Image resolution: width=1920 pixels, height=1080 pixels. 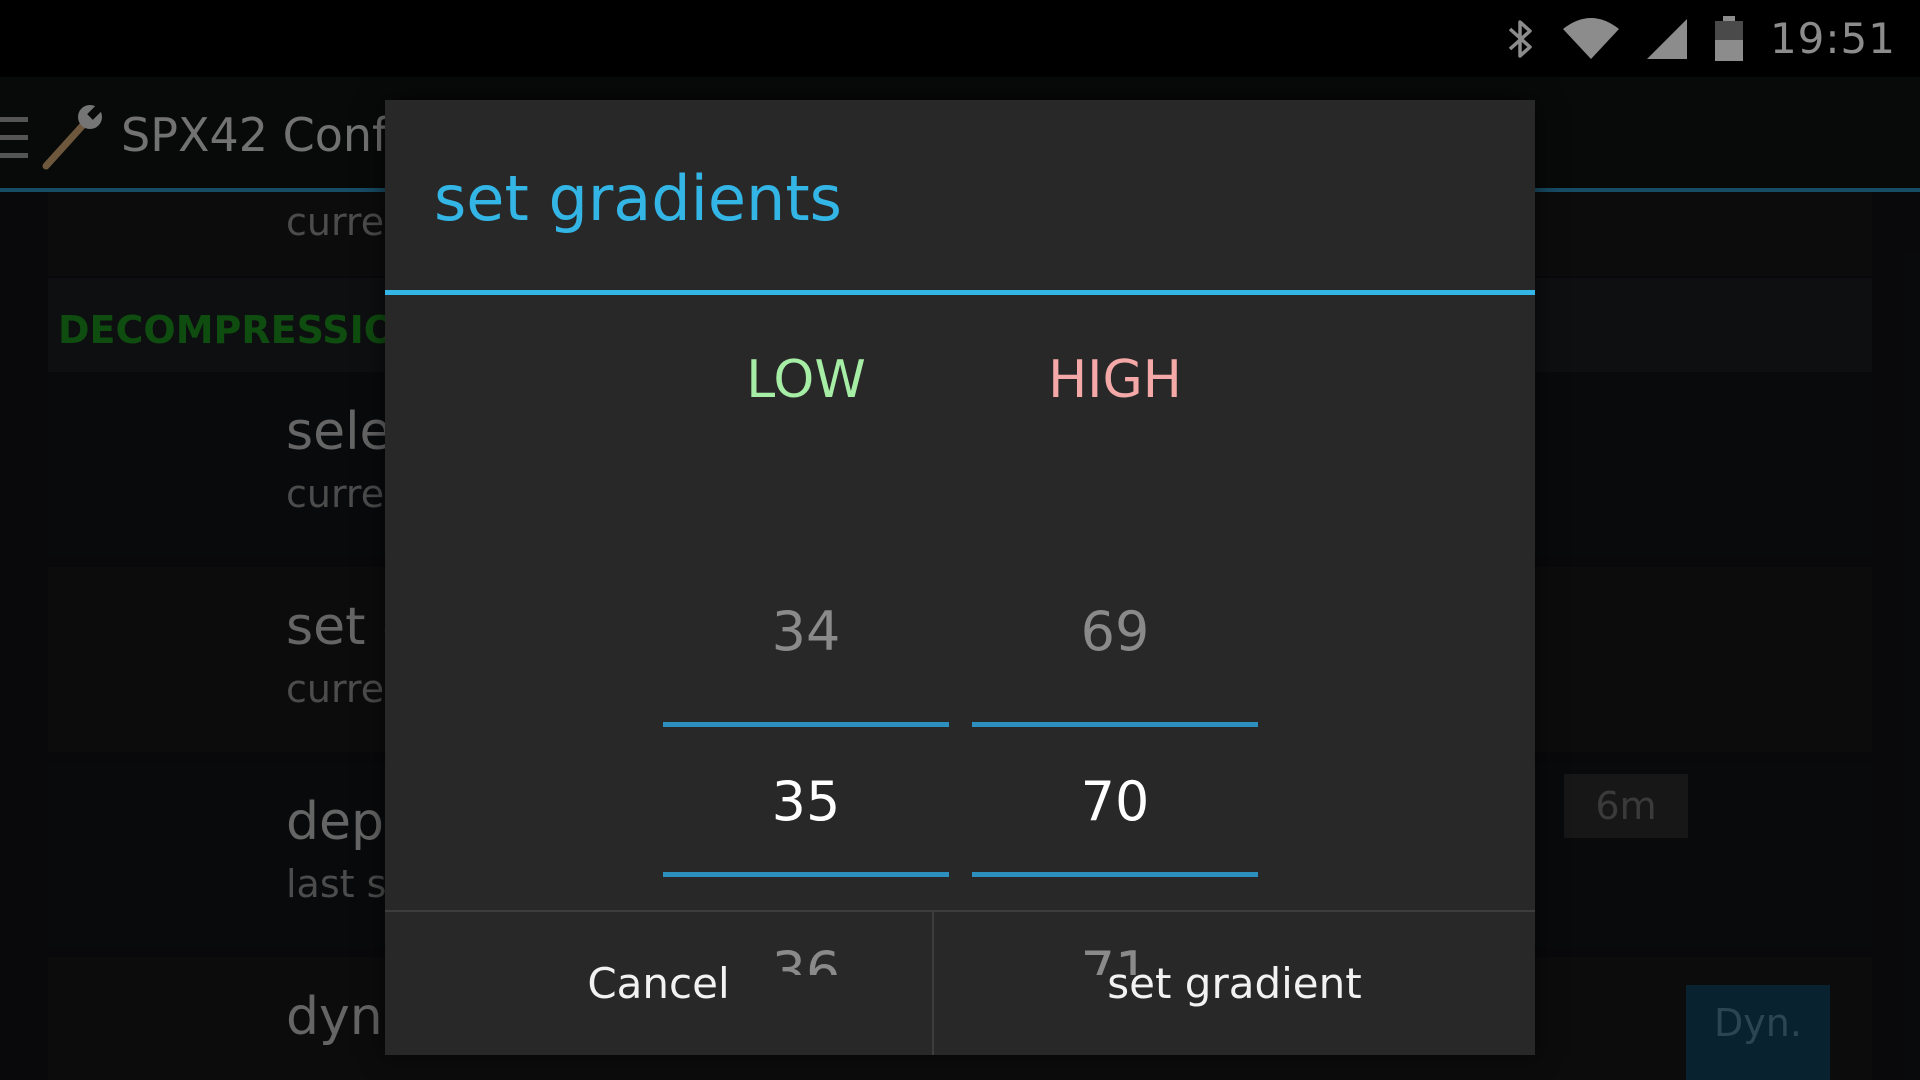 What do you see at coordinates (806, 727) in the screenshot?
I see `low-gradient-picker: 34 35 36` at bounding box center [806, 727].